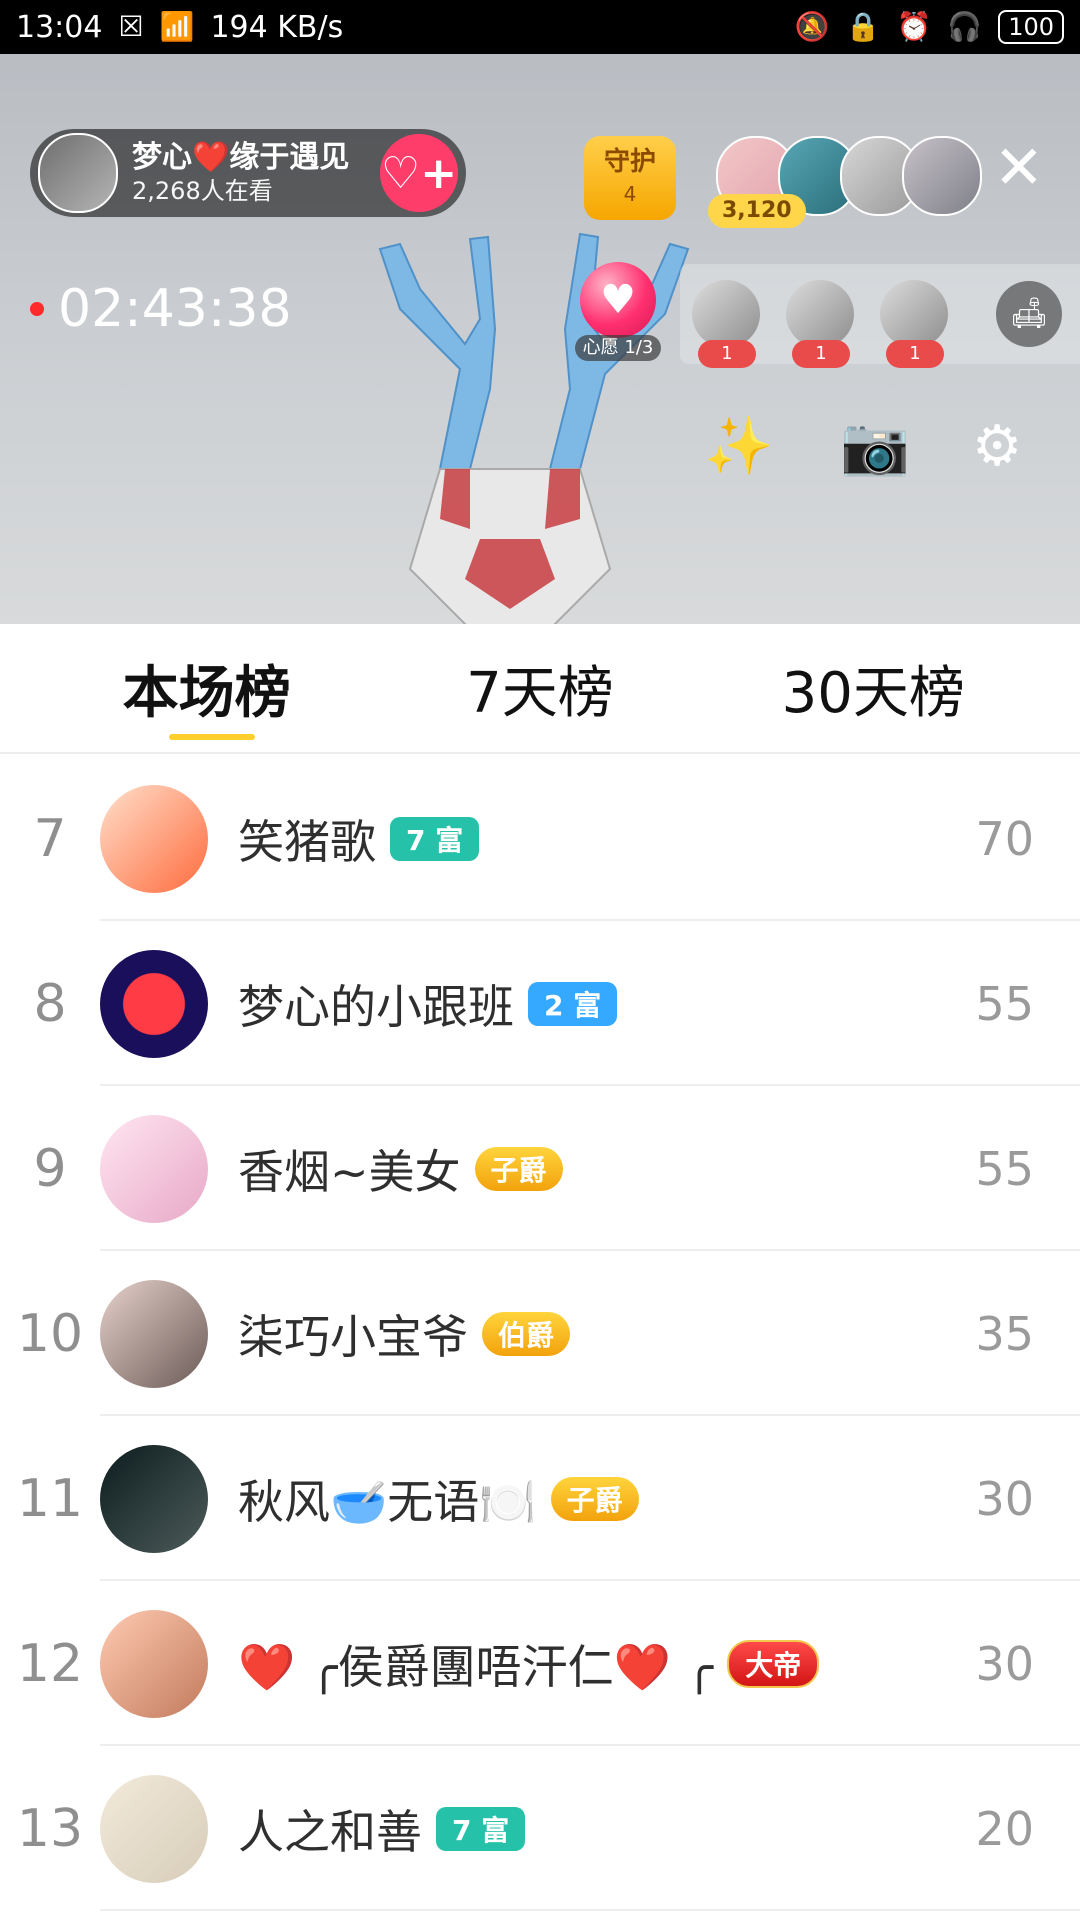 The width and height of the screenshot is (1080, 1920). What do you see at coordinates (277, 27) in the screenshot?
I see `network-speed: 194 KB/s` at bounding box center [277, 27].